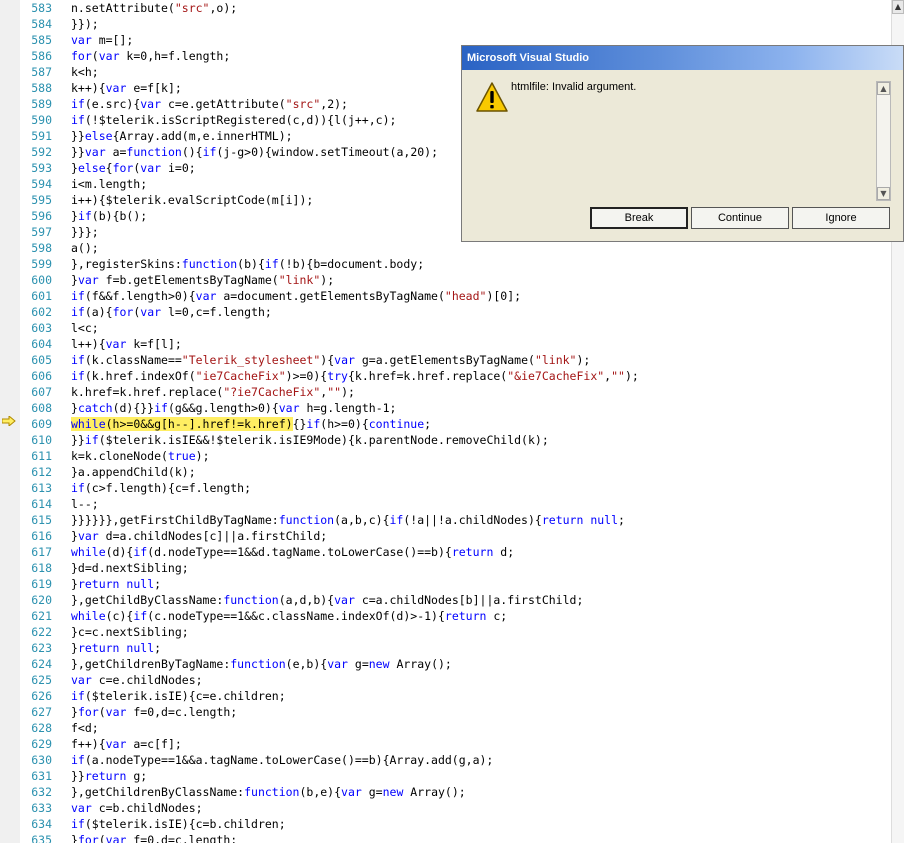  I want to click on line-number: 594, so click(41, 184).